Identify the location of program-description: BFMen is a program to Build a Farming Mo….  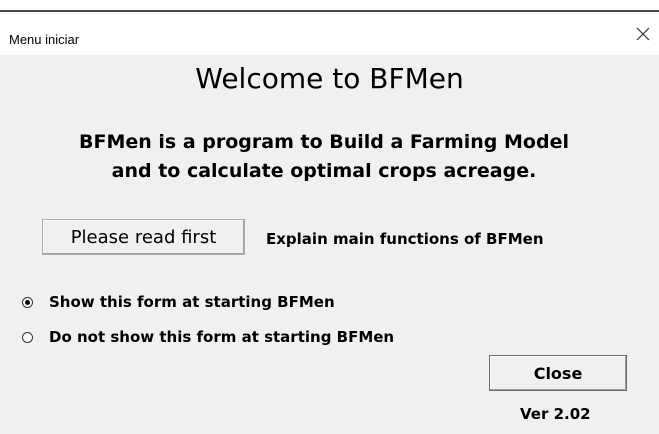
(324, 157).